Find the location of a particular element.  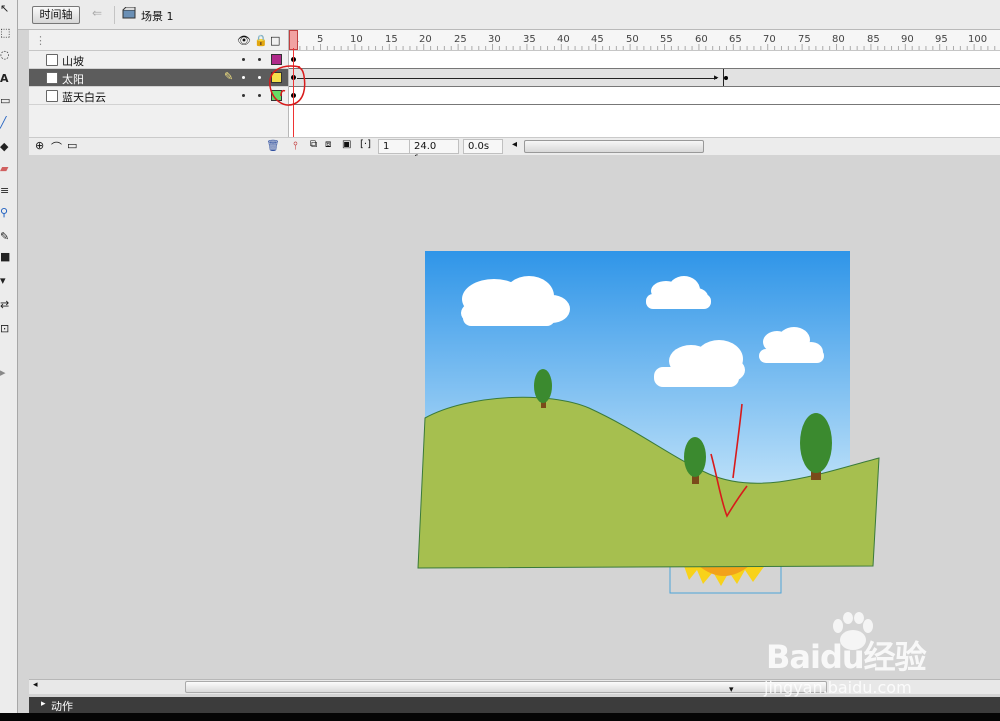

selection-tool-icon: ↖ is located at coordinates (8, 9).